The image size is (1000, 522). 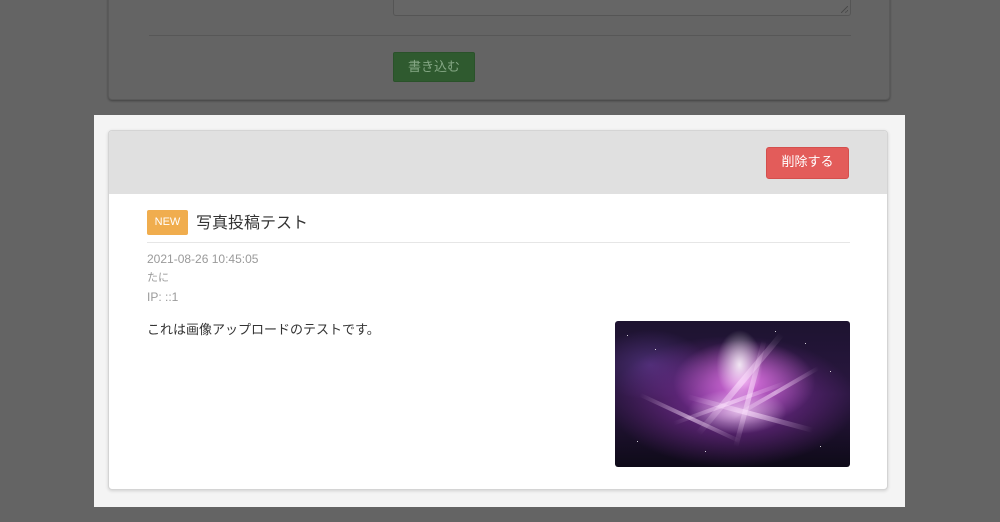 What do you see at coordinates (499, 50) in the screenshot?
I see `post-form-card: 書き込む` at bounding box center [499, 50].